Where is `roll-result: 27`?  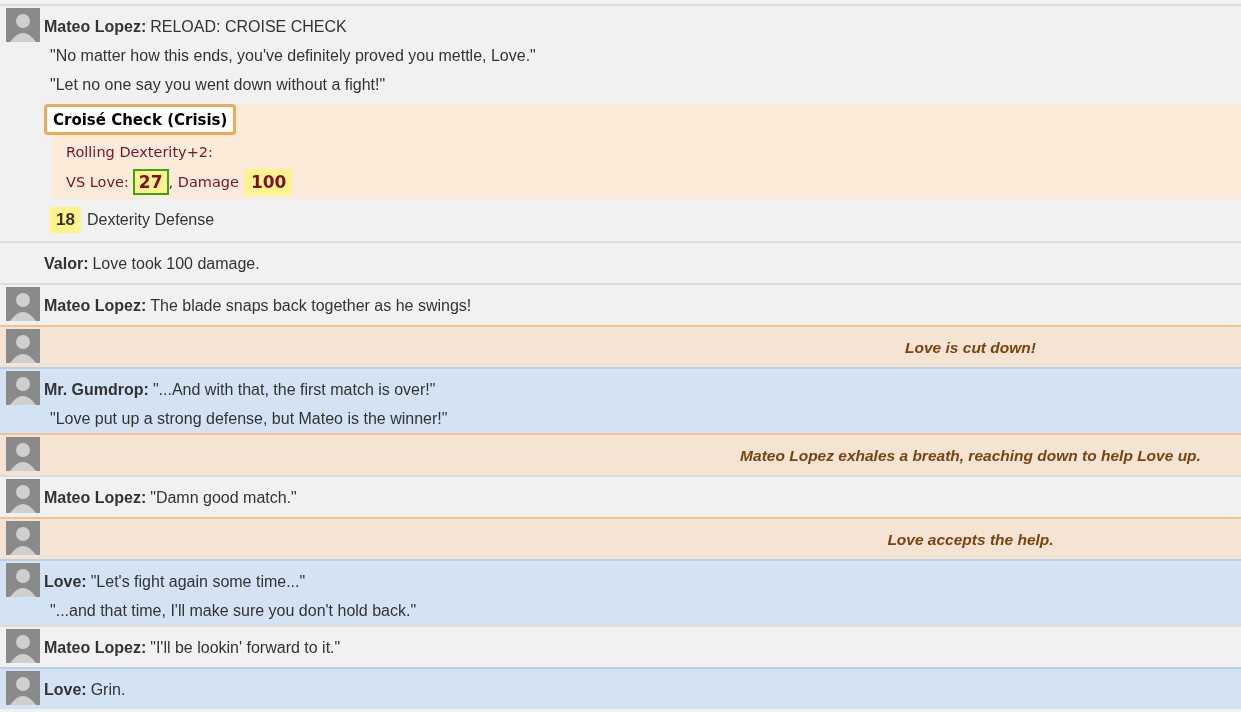
roll-result: 27 is located at coordinates (150, 182).